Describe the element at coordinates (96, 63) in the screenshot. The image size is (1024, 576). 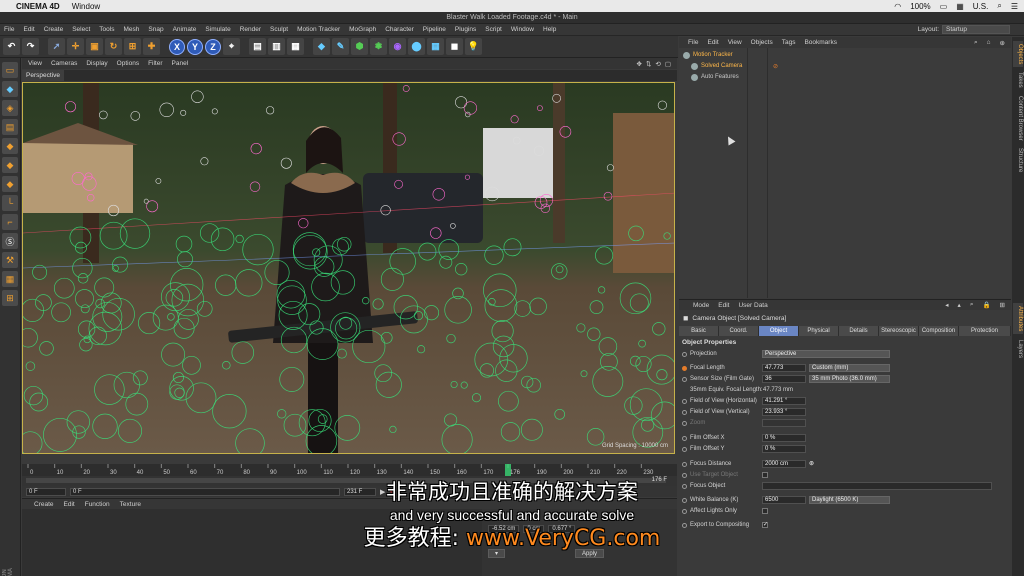
I see `viewport-menu-item: Display` at that location.